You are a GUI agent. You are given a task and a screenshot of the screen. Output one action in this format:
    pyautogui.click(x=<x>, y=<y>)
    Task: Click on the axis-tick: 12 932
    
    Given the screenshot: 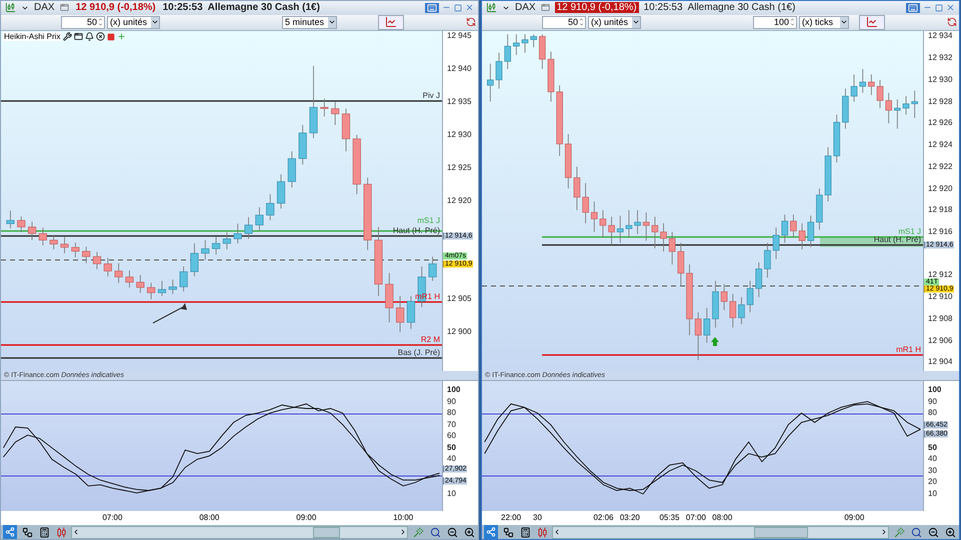 What is the action you would take?
    pyautogui.click(x=940, y=58)
    